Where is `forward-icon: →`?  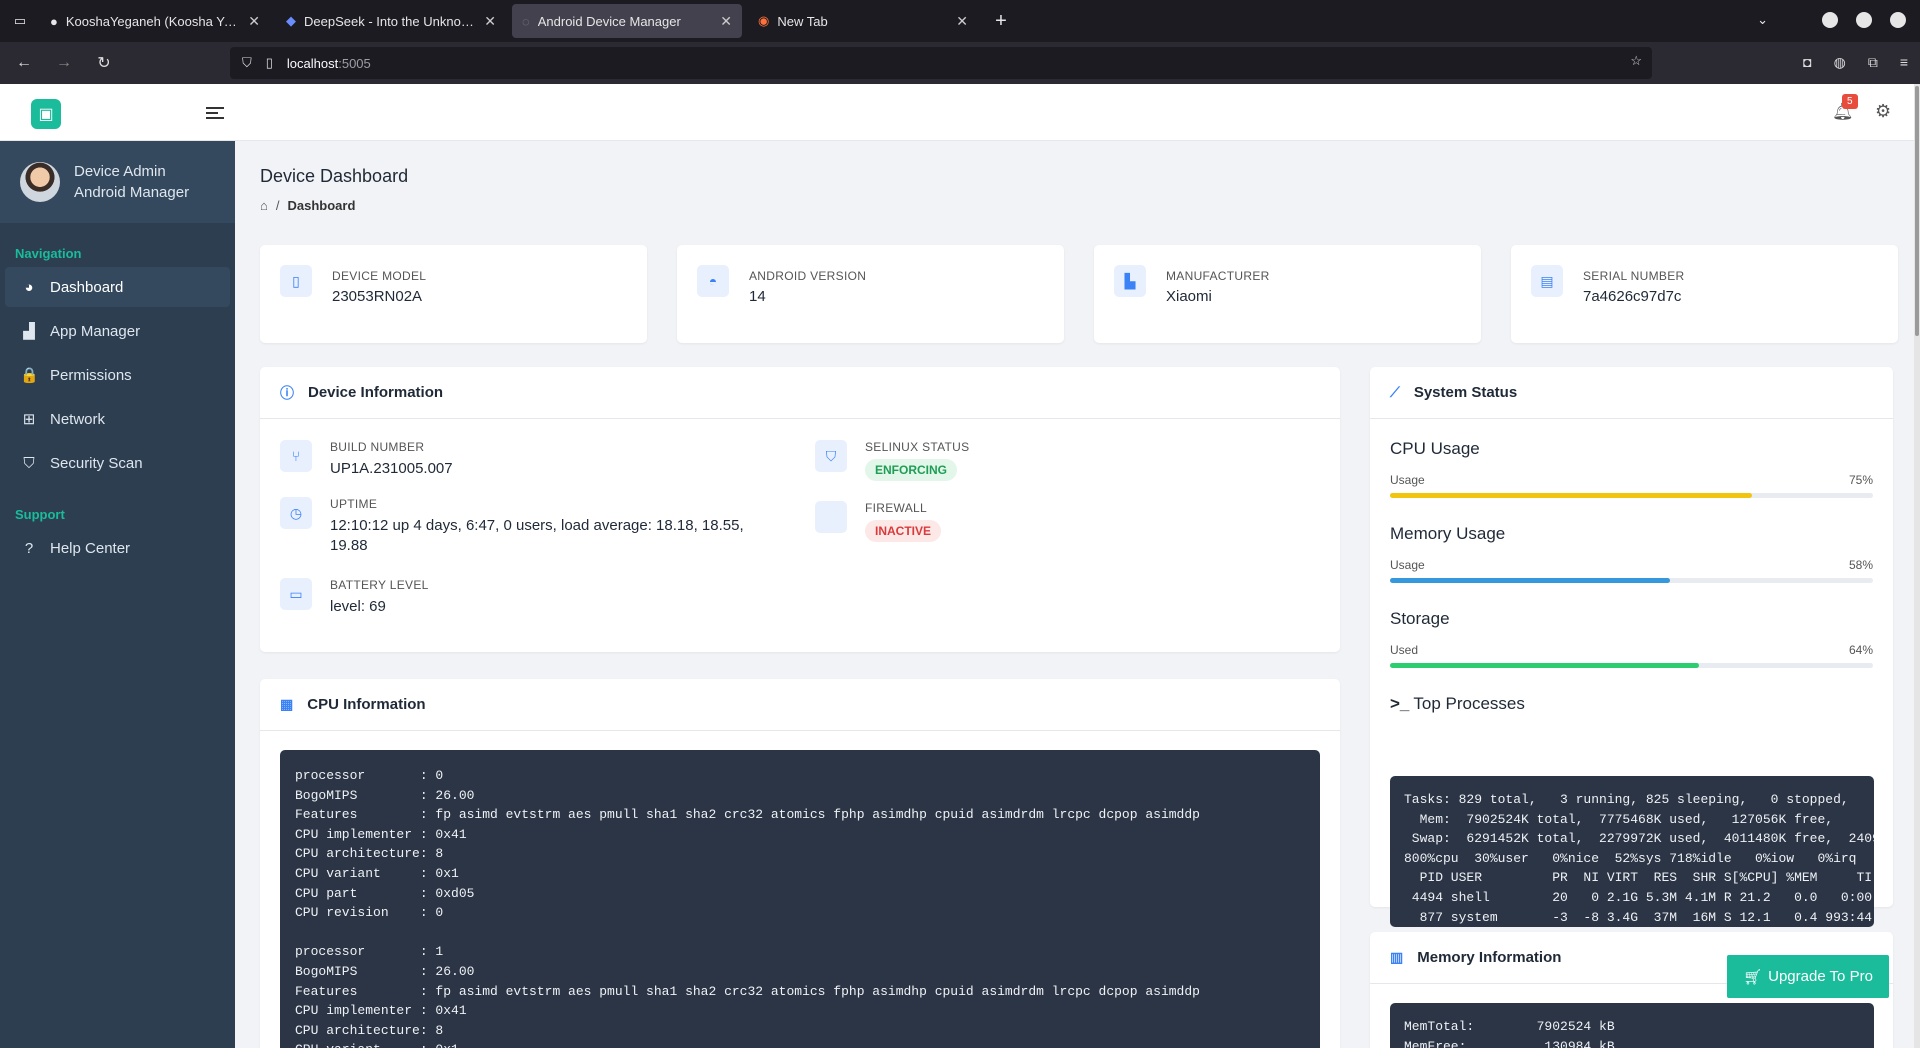
forward-icon: → is located at coordinates (64, 63).